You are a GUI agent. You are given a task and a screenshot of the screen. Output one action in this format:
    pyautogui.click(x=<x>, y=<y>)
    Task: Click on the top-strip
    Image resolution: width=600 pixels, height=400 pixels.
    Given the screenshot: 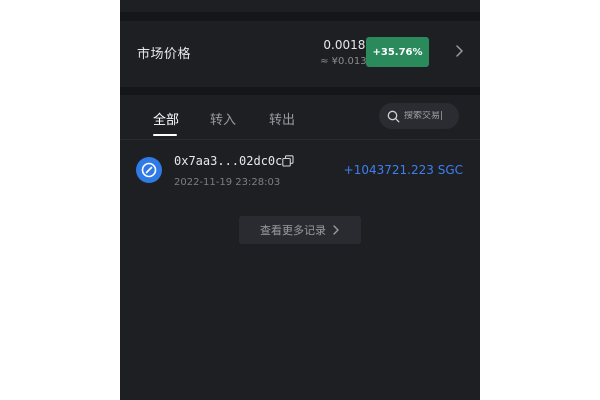 What is the action you would take?
    pyautogui.click(x=300, y=6)
    